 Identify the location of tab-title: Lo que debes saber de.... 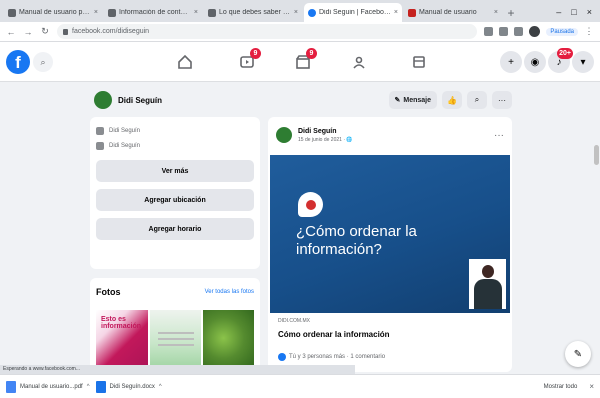
(255, 12).